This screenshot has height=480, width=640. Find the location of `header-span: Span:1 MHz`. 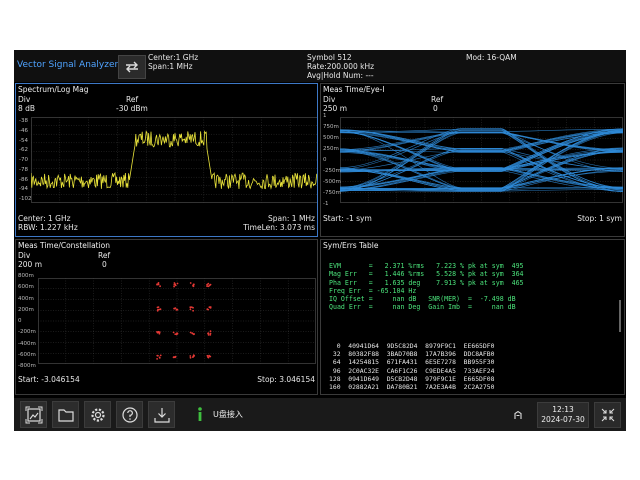

header-span: Span:1 MHz is located at coordinates (170, 66).